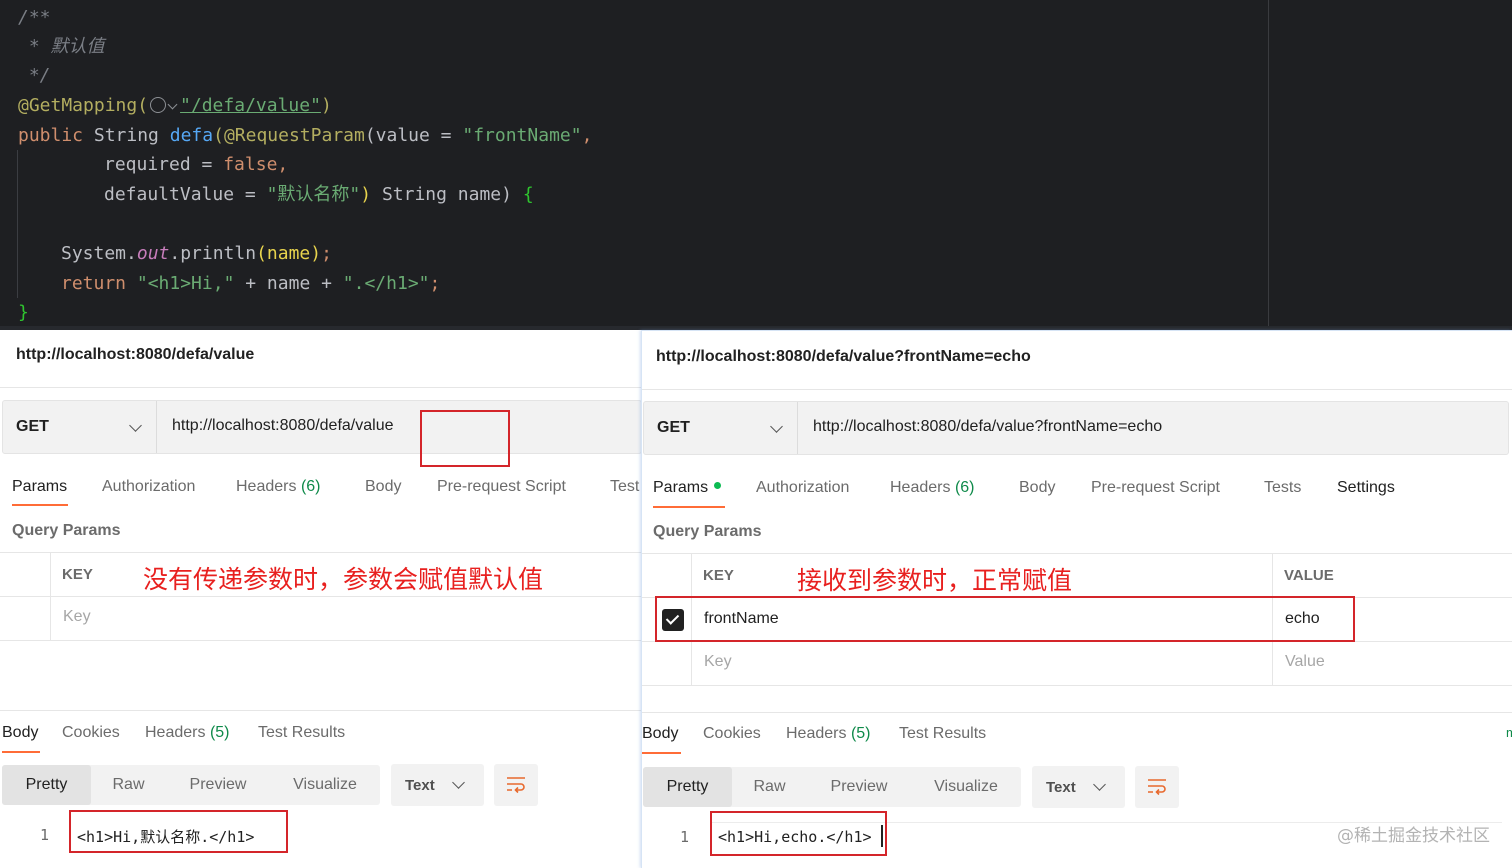 This screenshot has height=868, width=1512. I want to click on truncated-status: m, so click(1509, 732).